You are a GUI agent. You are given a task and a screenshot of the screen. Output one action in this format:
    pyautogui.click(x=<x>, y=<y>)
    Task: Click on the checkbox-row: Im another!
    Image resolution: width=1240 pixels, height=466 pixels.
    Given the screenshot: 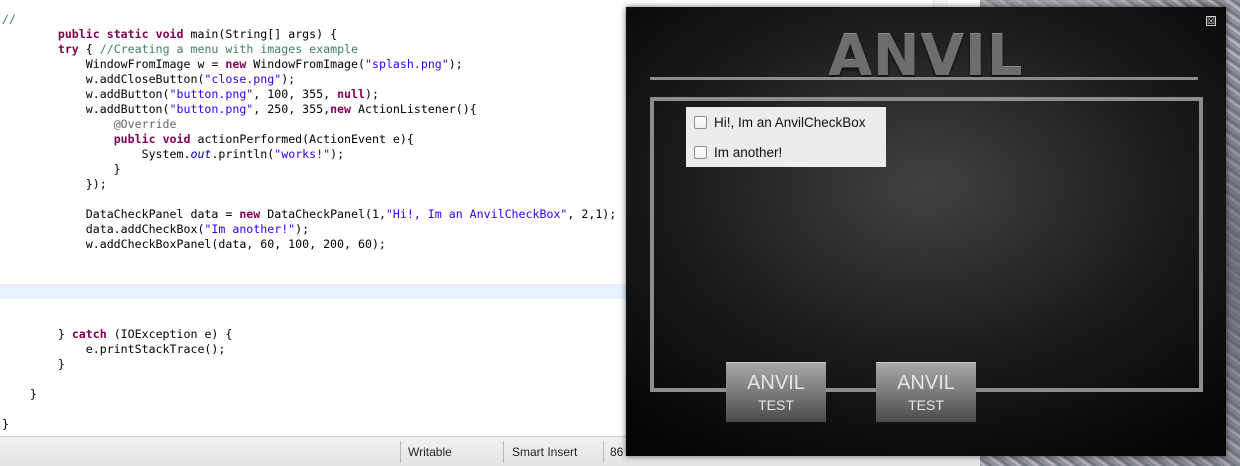 What is the action you would take?
    pyautogui.click(x=738, y=152)
    